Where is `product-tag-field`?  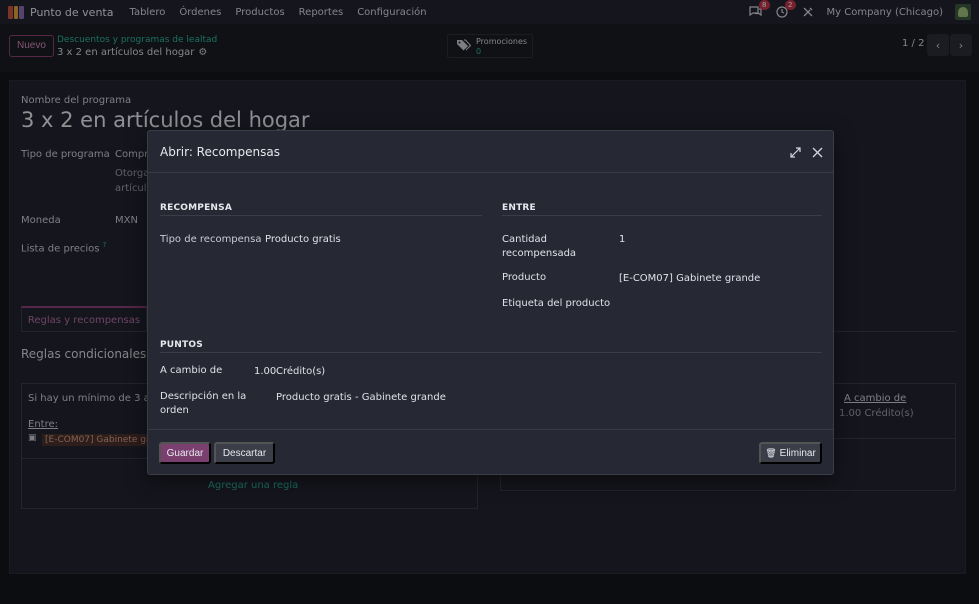 product-tag-field is located at coordinates (719, 304).